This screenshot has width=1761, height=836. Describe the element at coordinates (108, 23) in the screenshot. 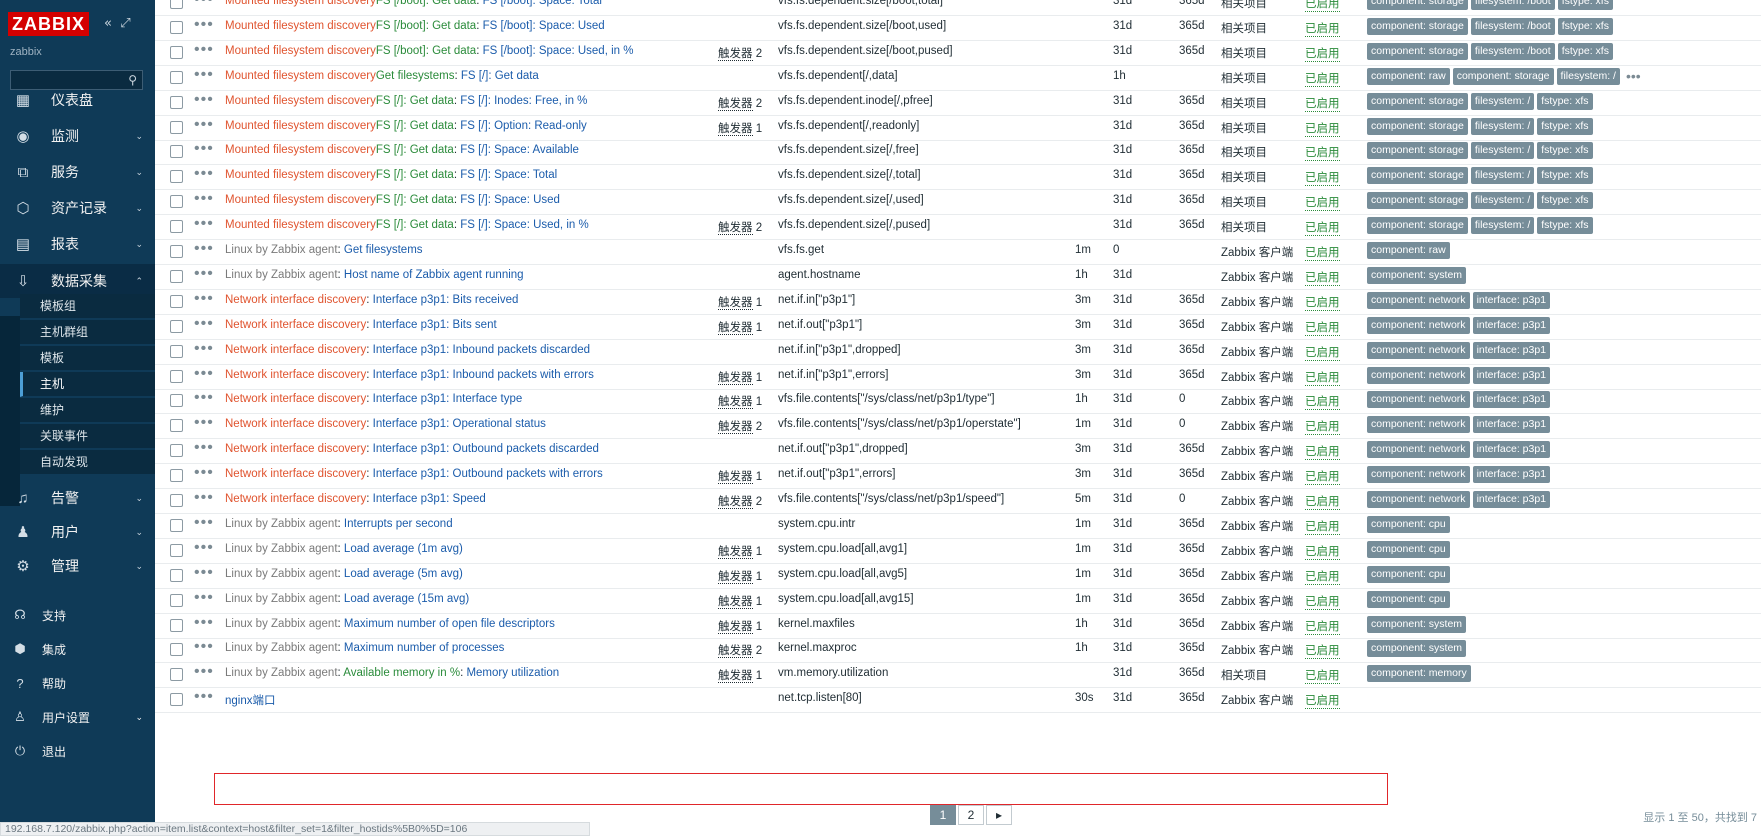

I see `chevrons-left-icon: «` at that location.